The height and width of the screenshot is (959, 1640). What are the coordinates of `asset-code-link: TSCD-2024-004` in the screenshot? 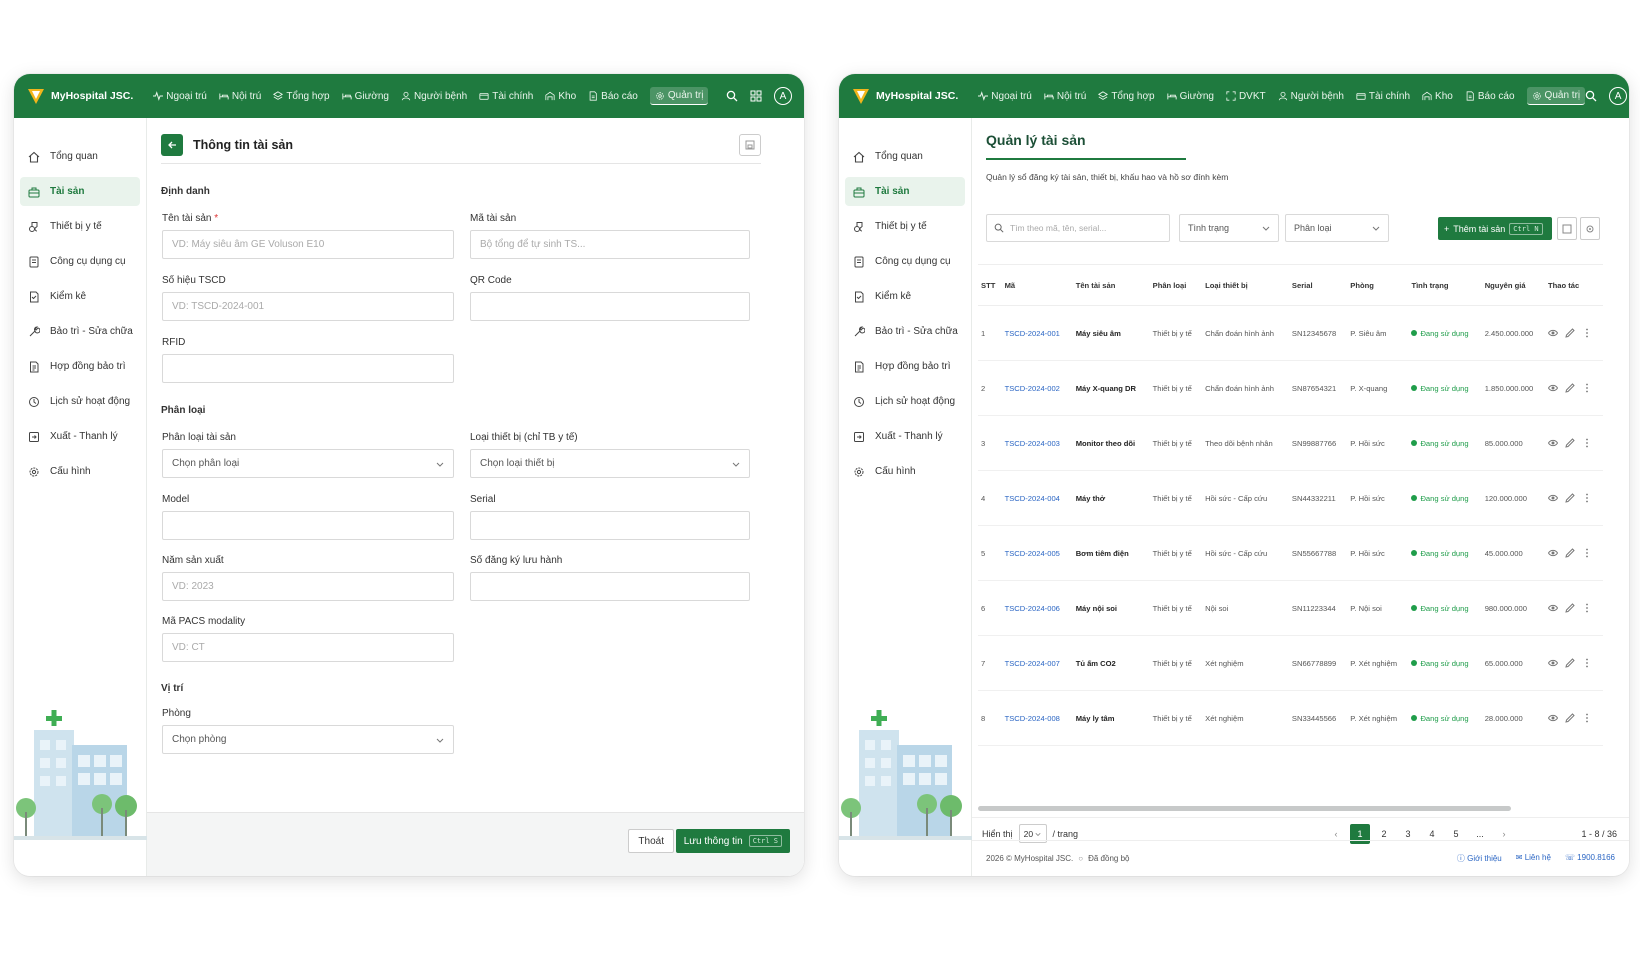 It's located at (1037, 498).